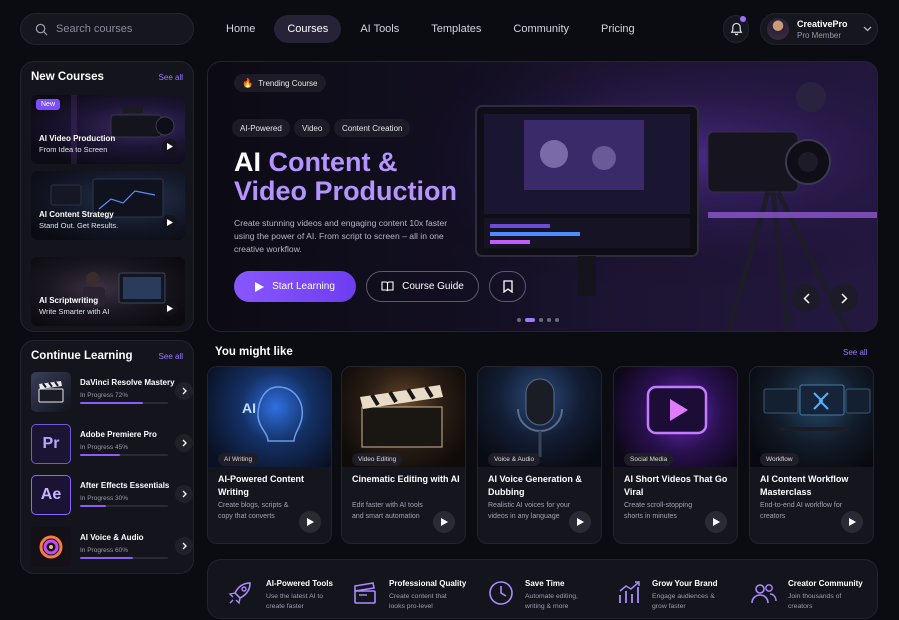 This screenshot has width=899, height=620. I want to click on card-title: AI-Powered Content Writing, so click(261, 485).